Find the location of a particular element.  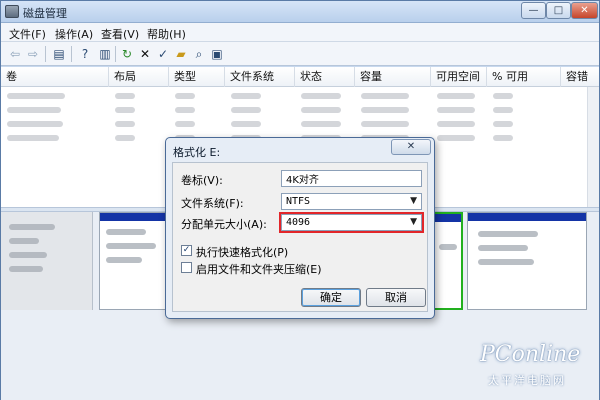

chevron-down-icon: ▼ is located at coordinates (413, 201).